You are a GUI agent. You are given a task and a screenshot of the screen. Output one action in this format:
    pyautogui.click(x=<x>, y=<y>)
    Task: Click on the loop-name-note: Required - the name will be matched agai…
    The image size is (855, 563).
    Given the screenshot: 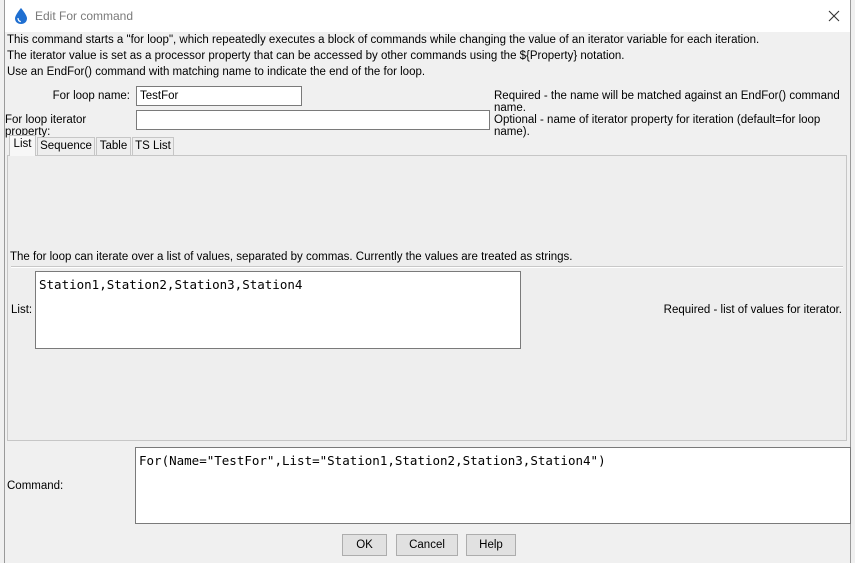 What is the action you would take?
    pyautogui.click(x=667, y=102)
    